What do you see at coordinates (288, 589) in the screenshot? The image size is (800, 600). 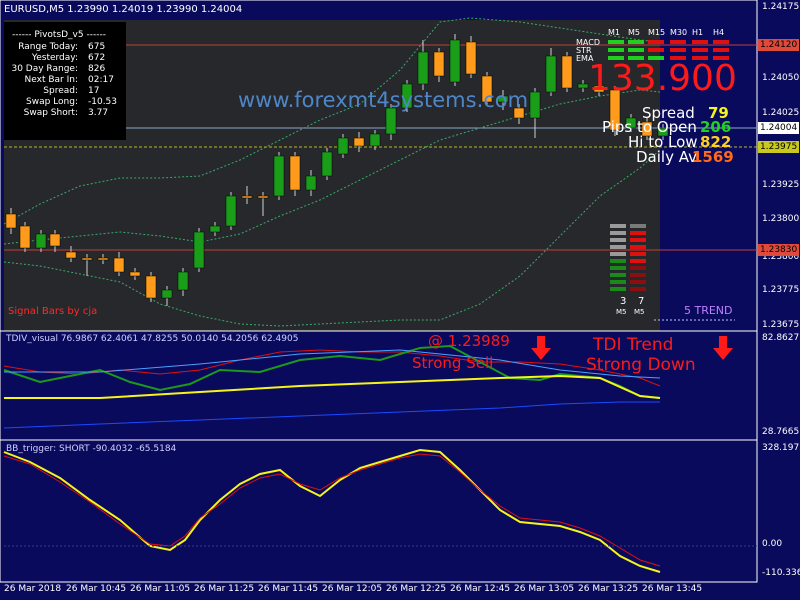 I see `time-tick: 26 Mar 11:45` at bounding box center [288, 589].